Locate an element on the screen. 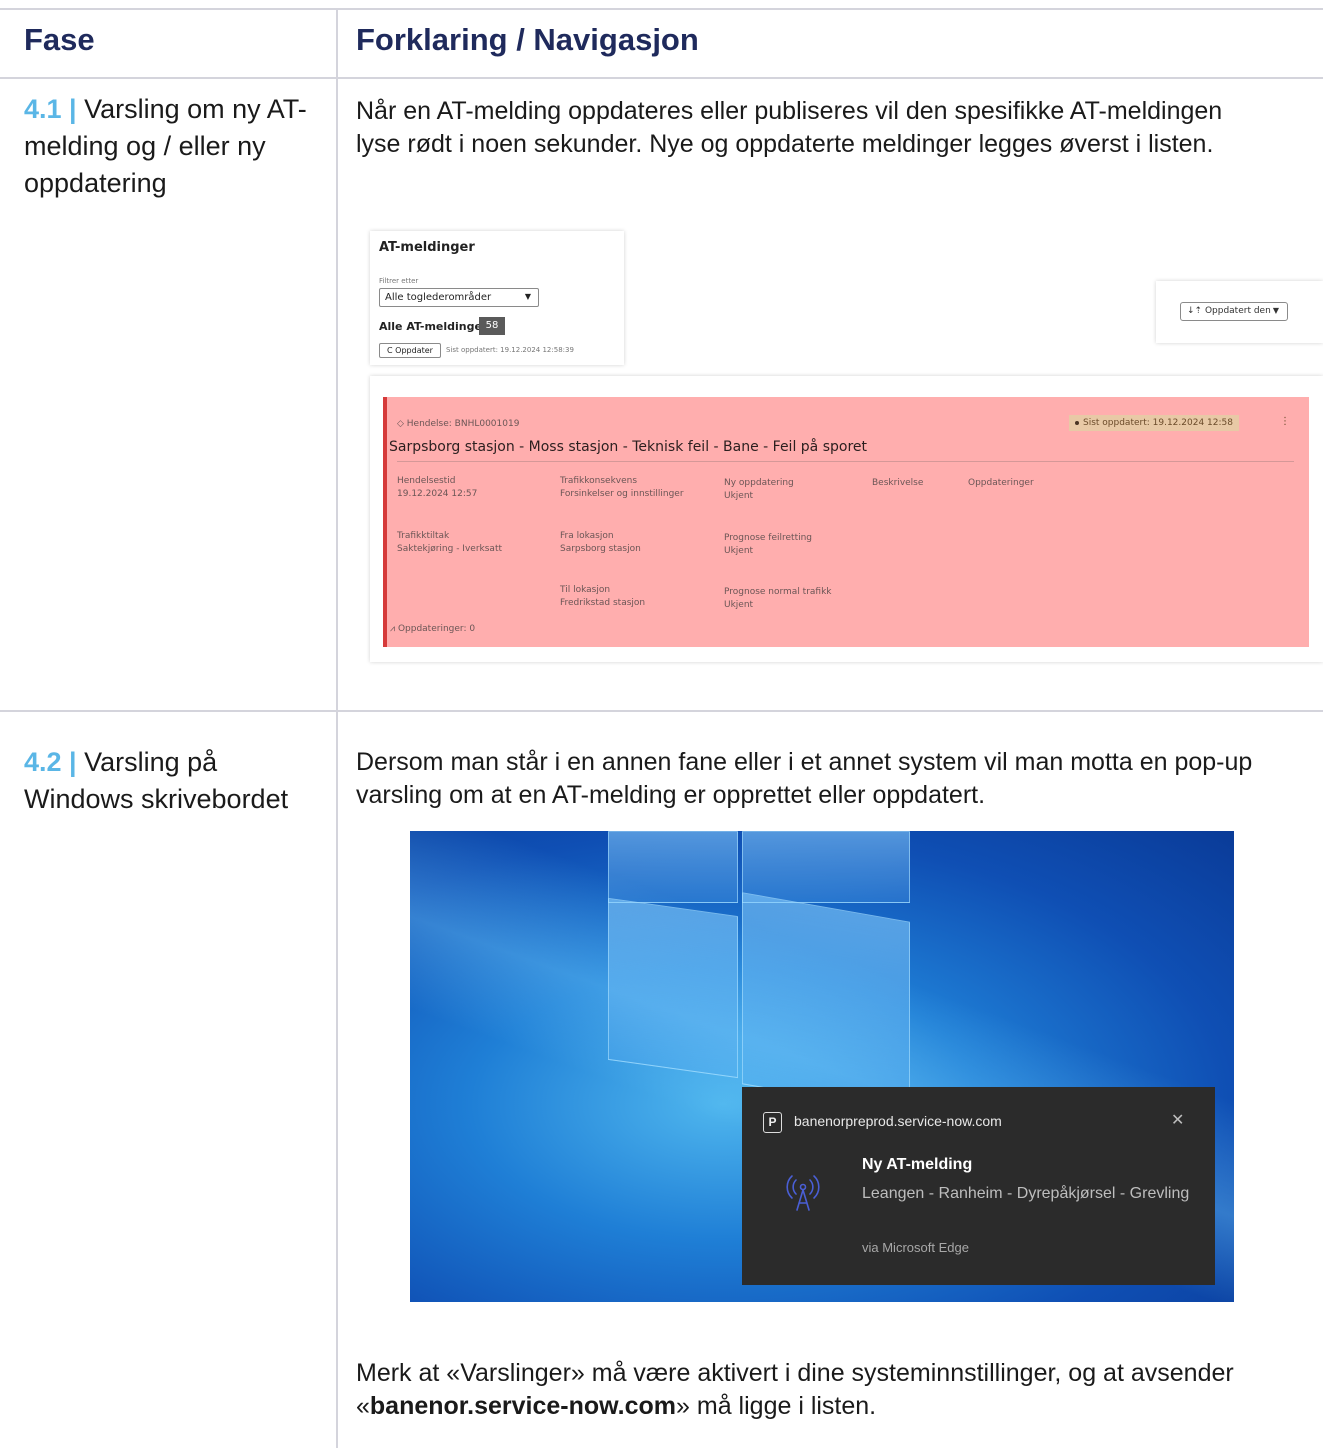  header-divider is located at coordinates (661, 78).